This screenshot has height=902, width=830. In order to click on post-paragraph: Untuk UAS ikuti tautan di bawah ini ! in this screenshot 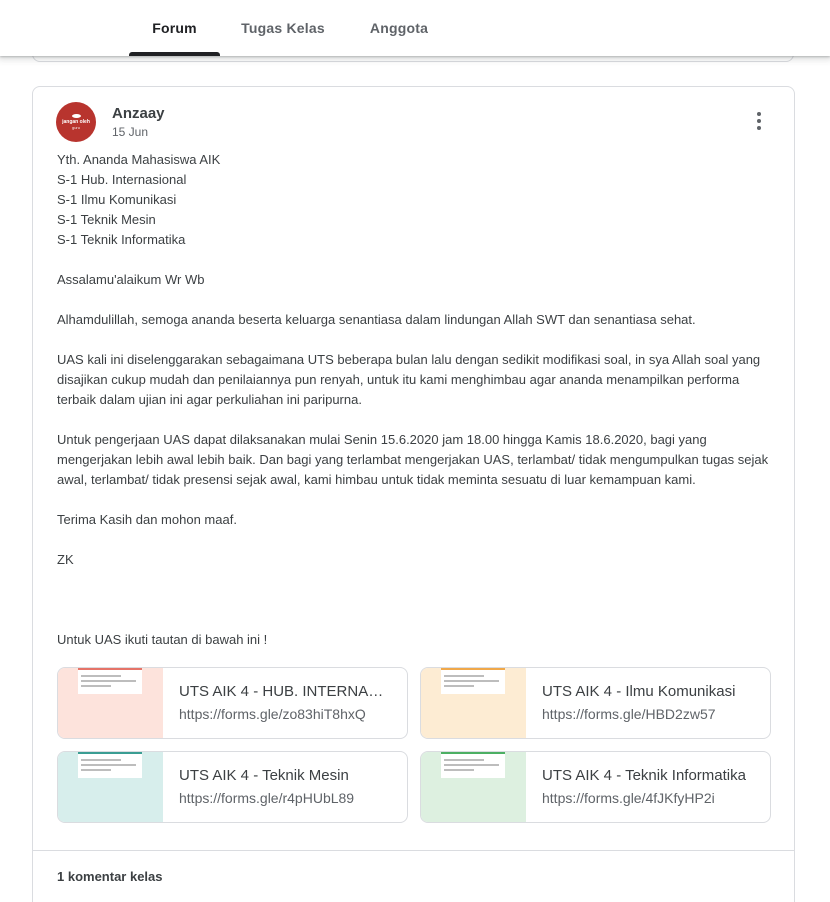, I will do `click(162, 639)`.